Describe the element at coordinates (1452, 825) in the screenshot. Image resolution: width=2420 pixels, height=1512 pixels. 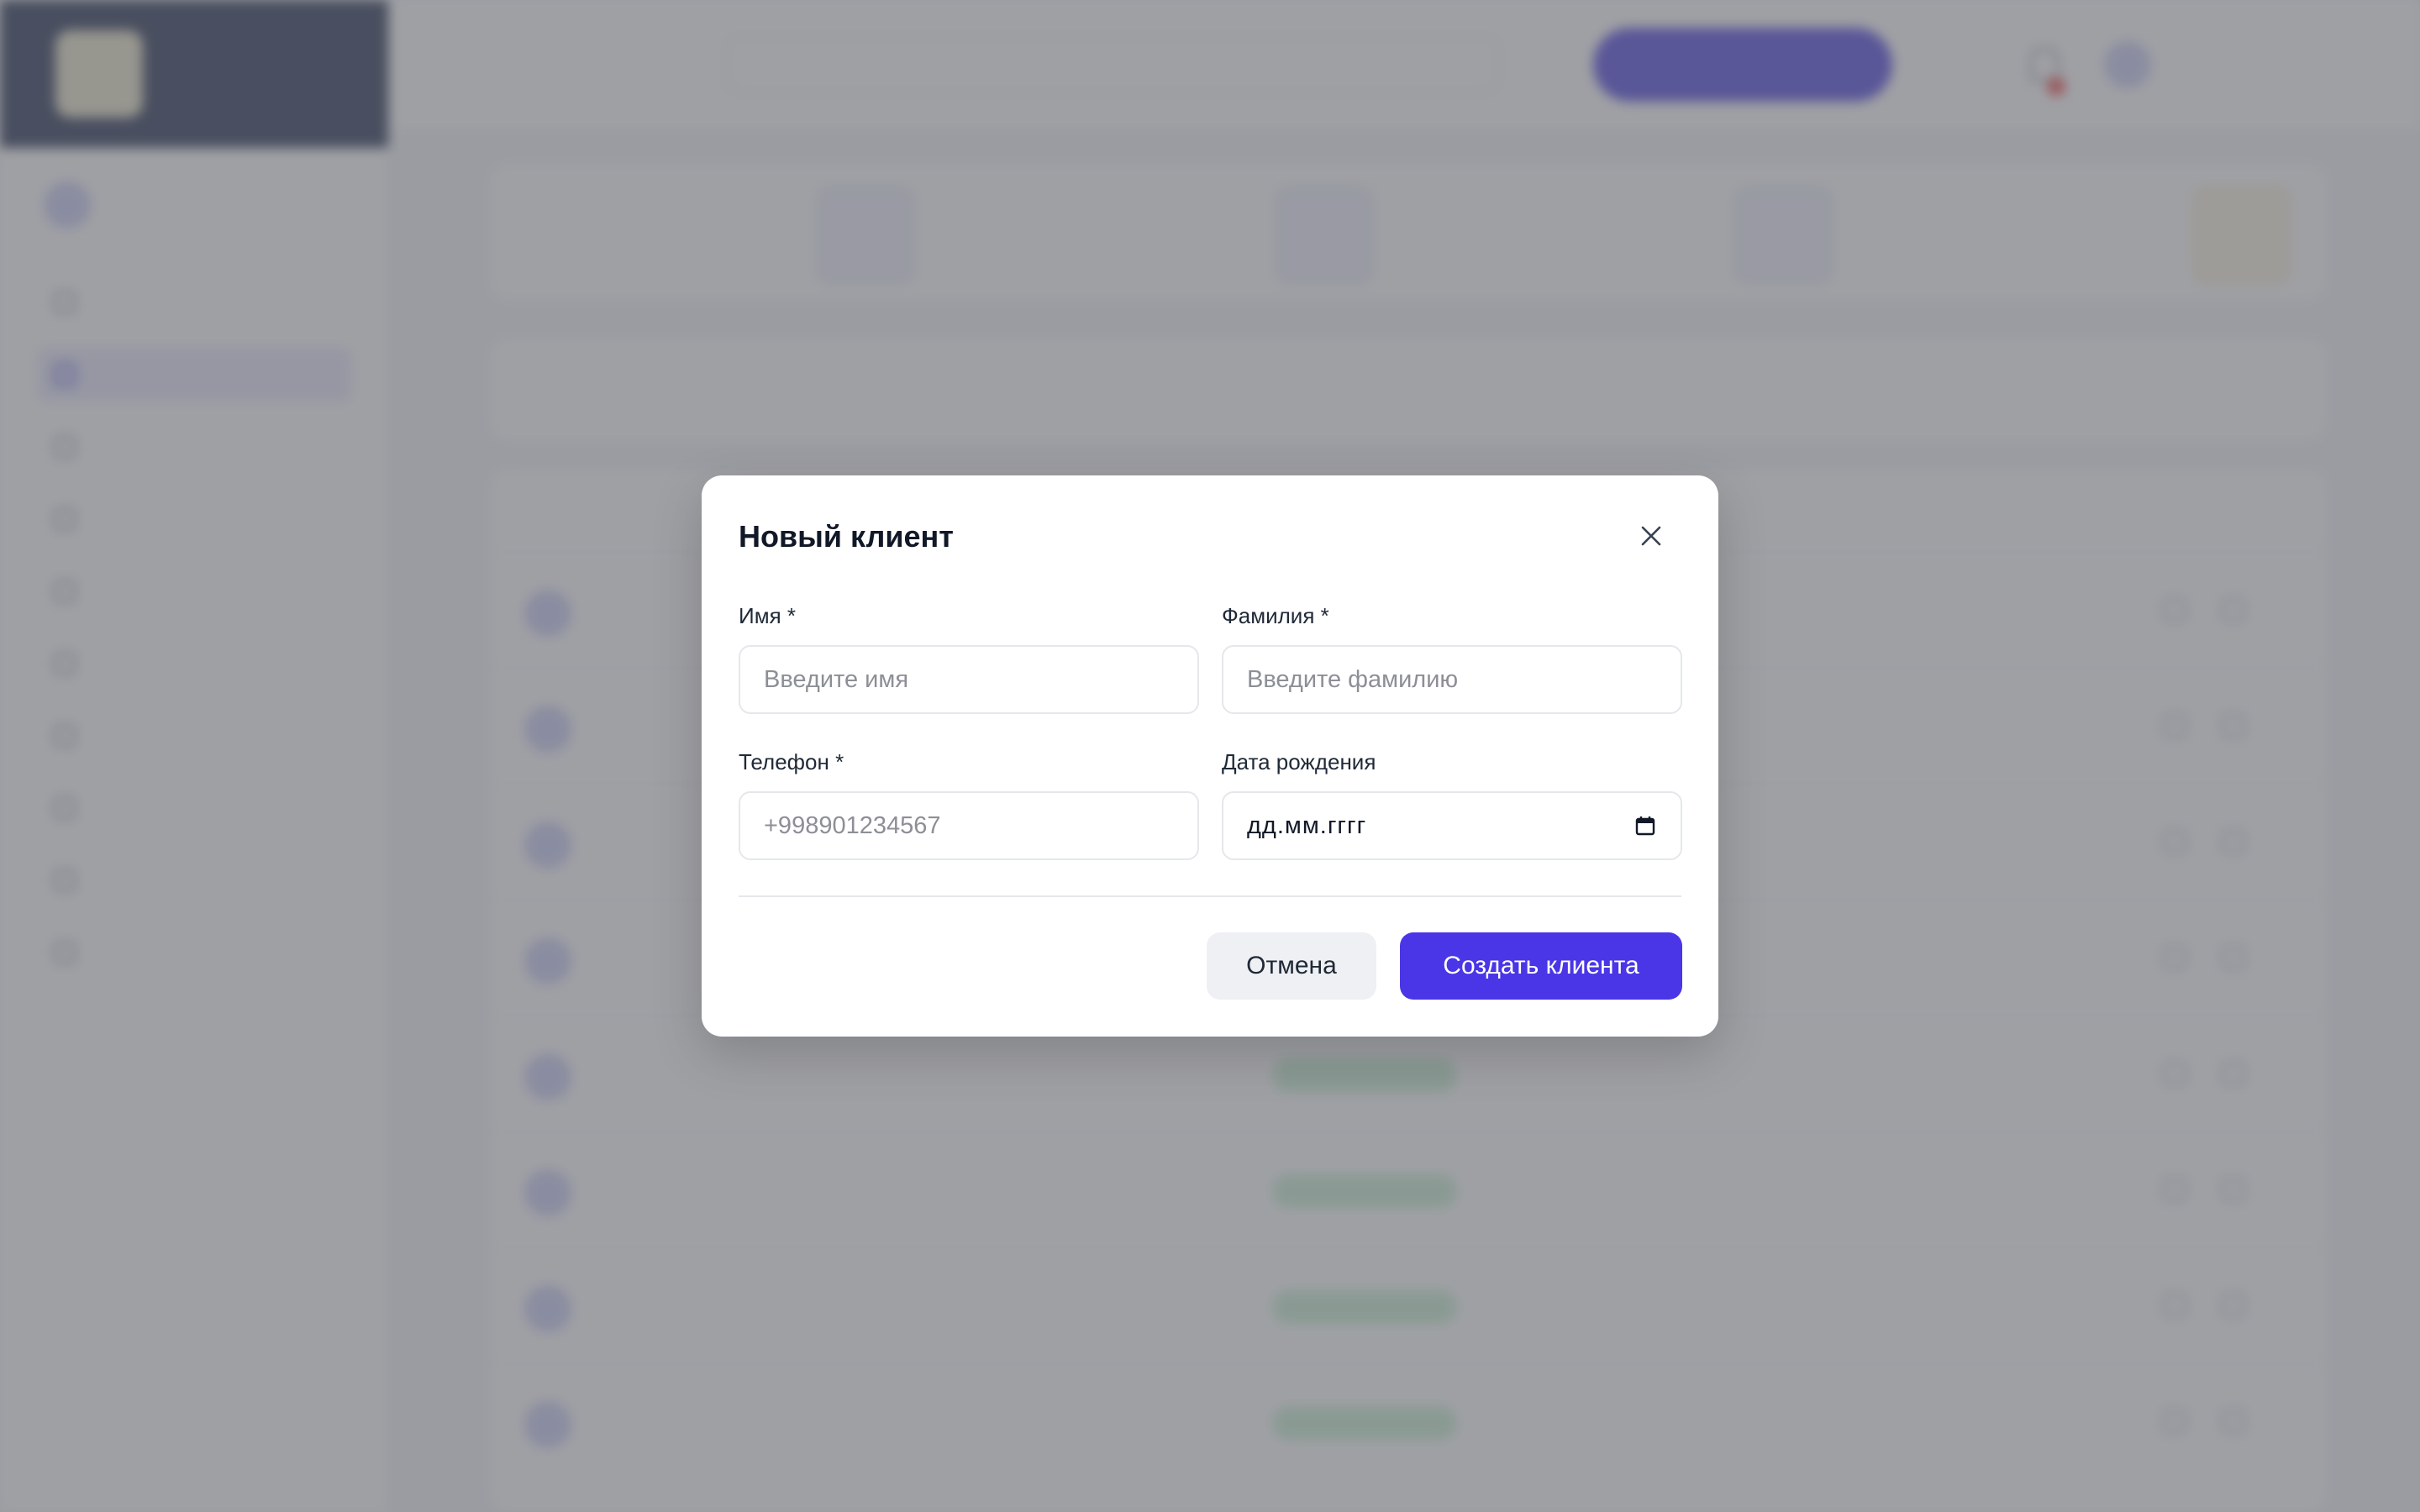
I see `birth-date-field: дд.мм.гггг` at that location.